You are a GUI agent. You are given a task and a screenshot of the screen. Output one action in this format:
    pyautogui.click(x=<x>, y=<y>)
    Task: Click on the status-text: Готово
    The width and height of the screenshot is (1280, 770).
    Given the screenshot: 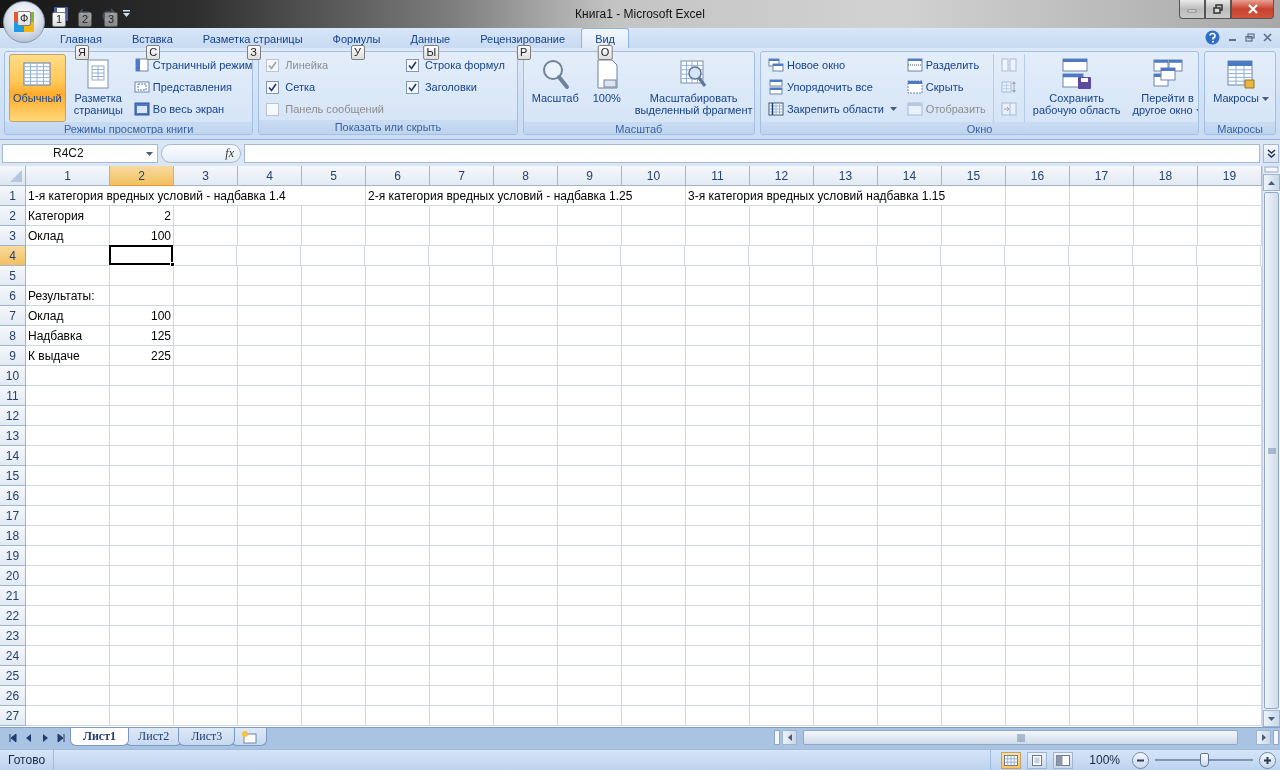 What is the action you would take?
    pyautogui.click(x=27, y=760)
    